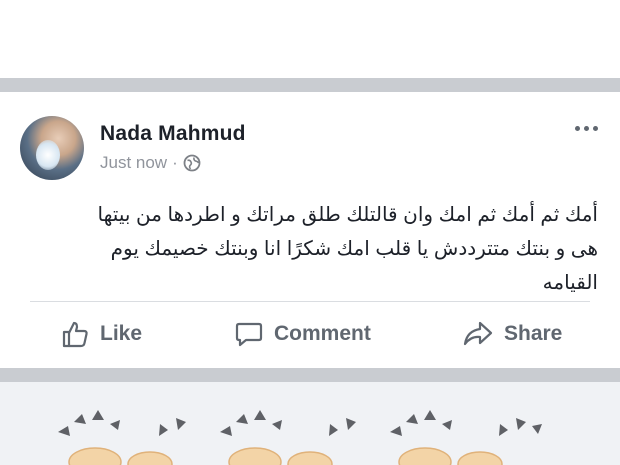  I want to click on globe-icon, so click(192, 163).